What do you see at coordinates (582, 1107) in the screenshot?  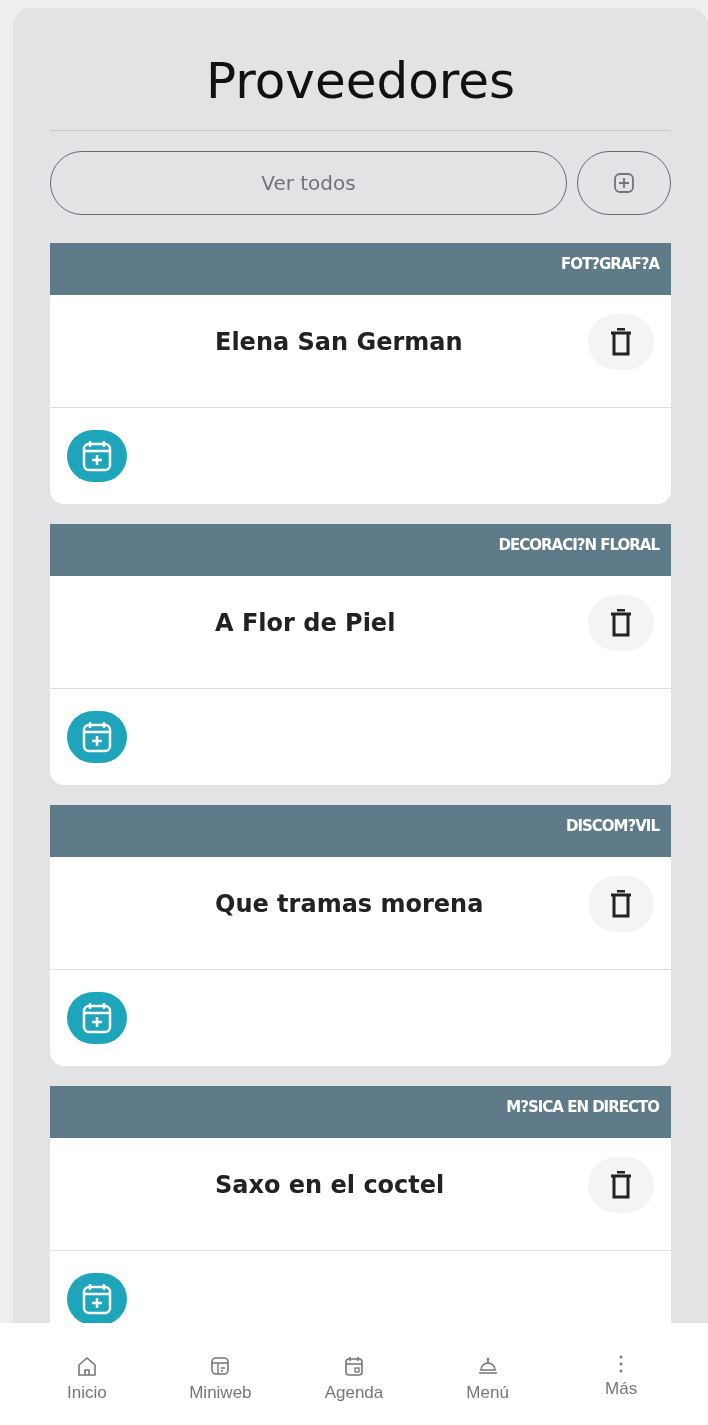 I see `category-label: M?SICA EN DIRECTO` at bounding box center [582, 1107].